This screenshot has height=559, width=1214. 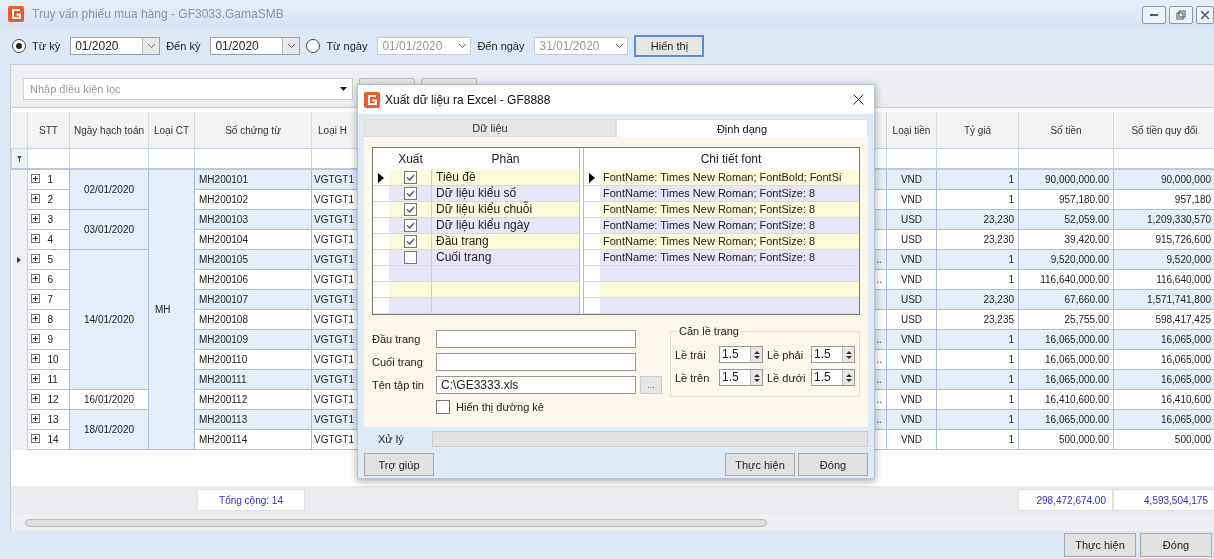 What do you see at coordinates (255, 46) in the screenshot?
I see `to-combo: 01/2020` at bounding box center [255, 46].